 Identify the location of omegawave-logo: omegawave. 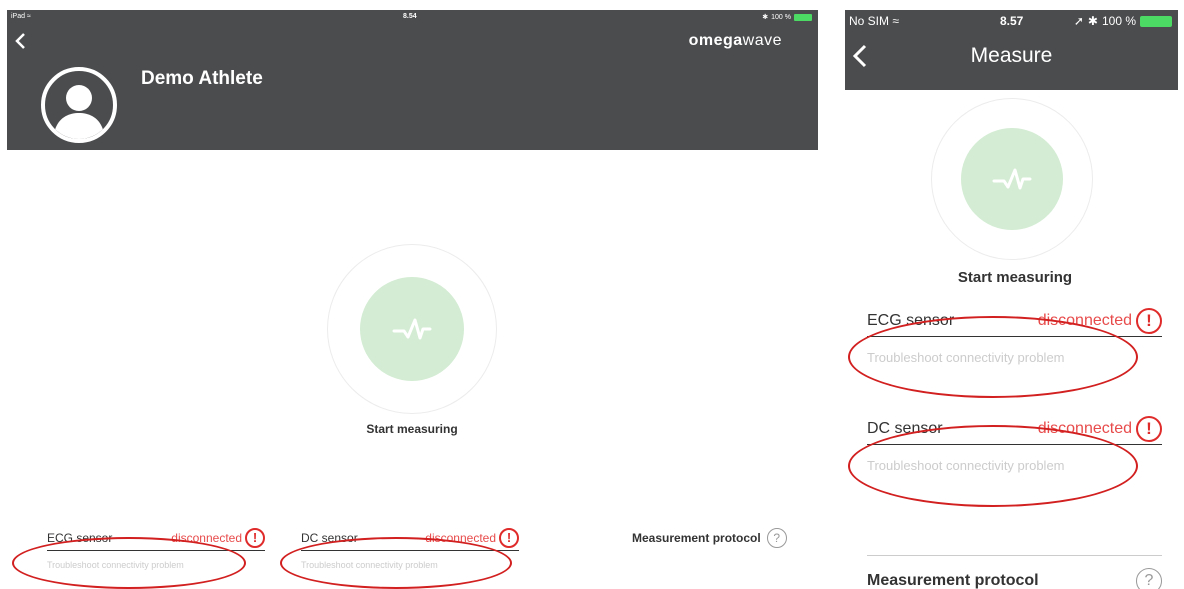
(735, 40).